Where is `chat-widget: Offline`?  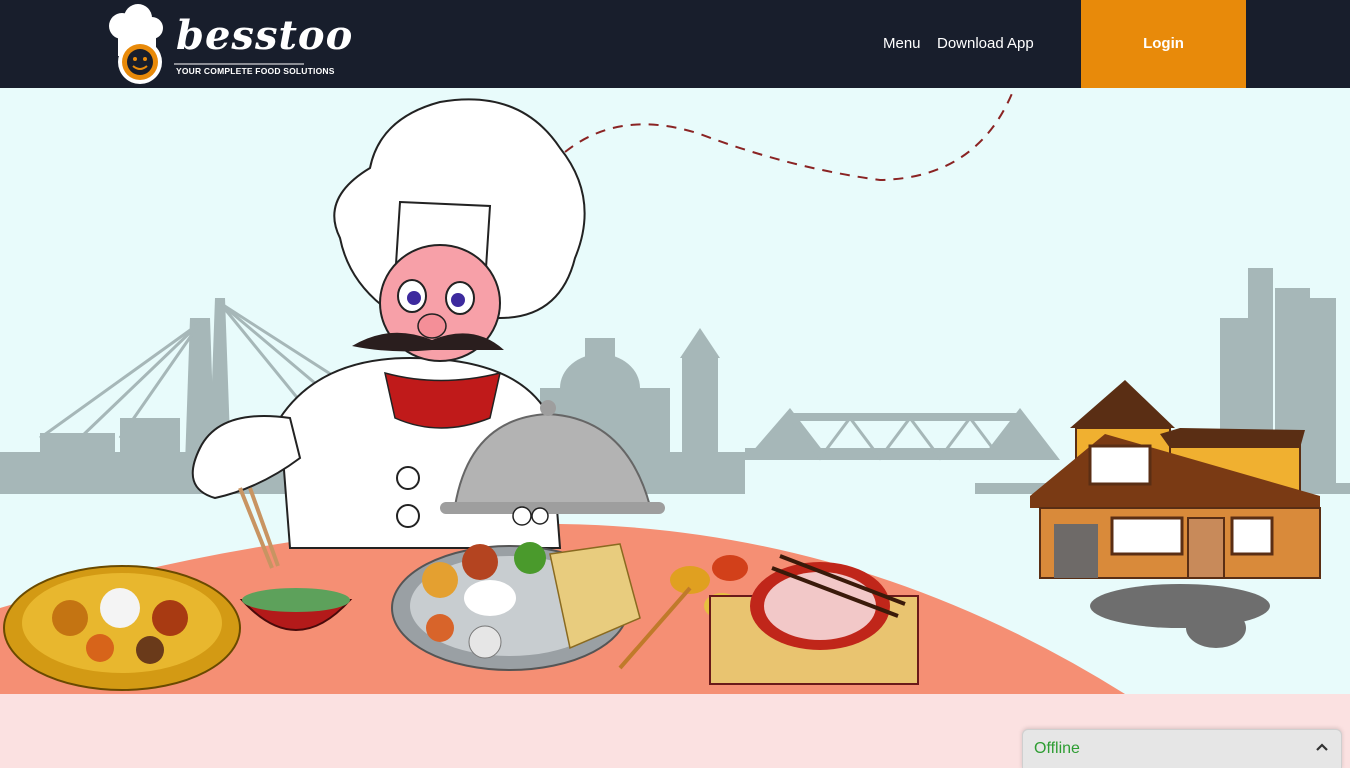 chat-widget: Offline is located at coordinates (1182, 748).